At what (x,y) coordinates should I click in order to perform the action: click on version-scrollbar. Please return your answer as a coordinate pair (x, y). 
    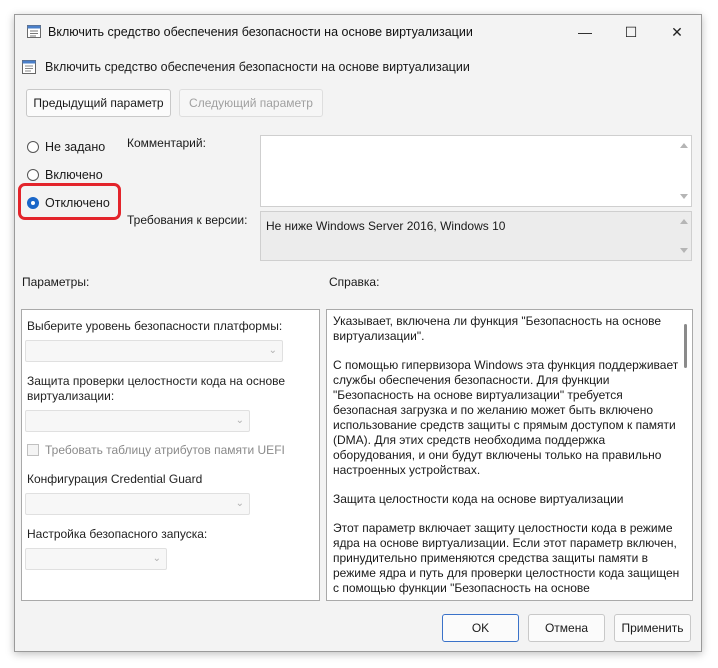
    Looking at the image, I should click on (684, 236).